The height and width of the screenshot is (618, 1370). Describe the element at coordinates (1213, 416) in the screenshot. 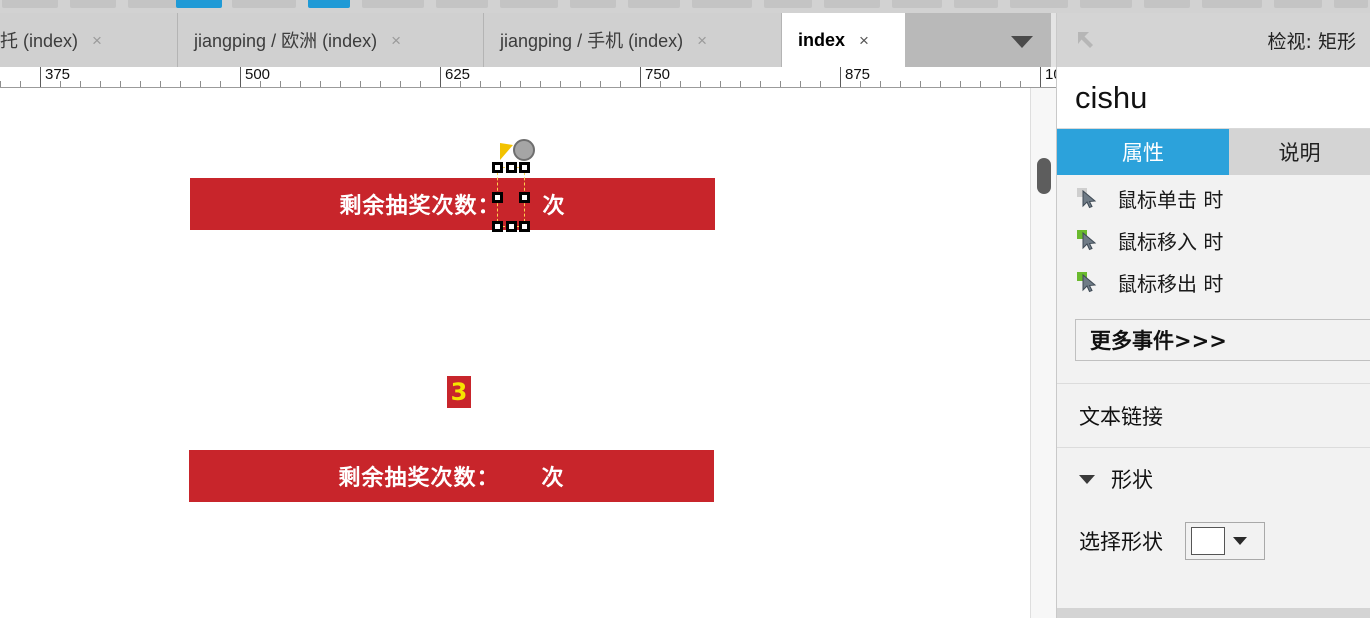

I see `text-link-row: 文本链接` at that location.